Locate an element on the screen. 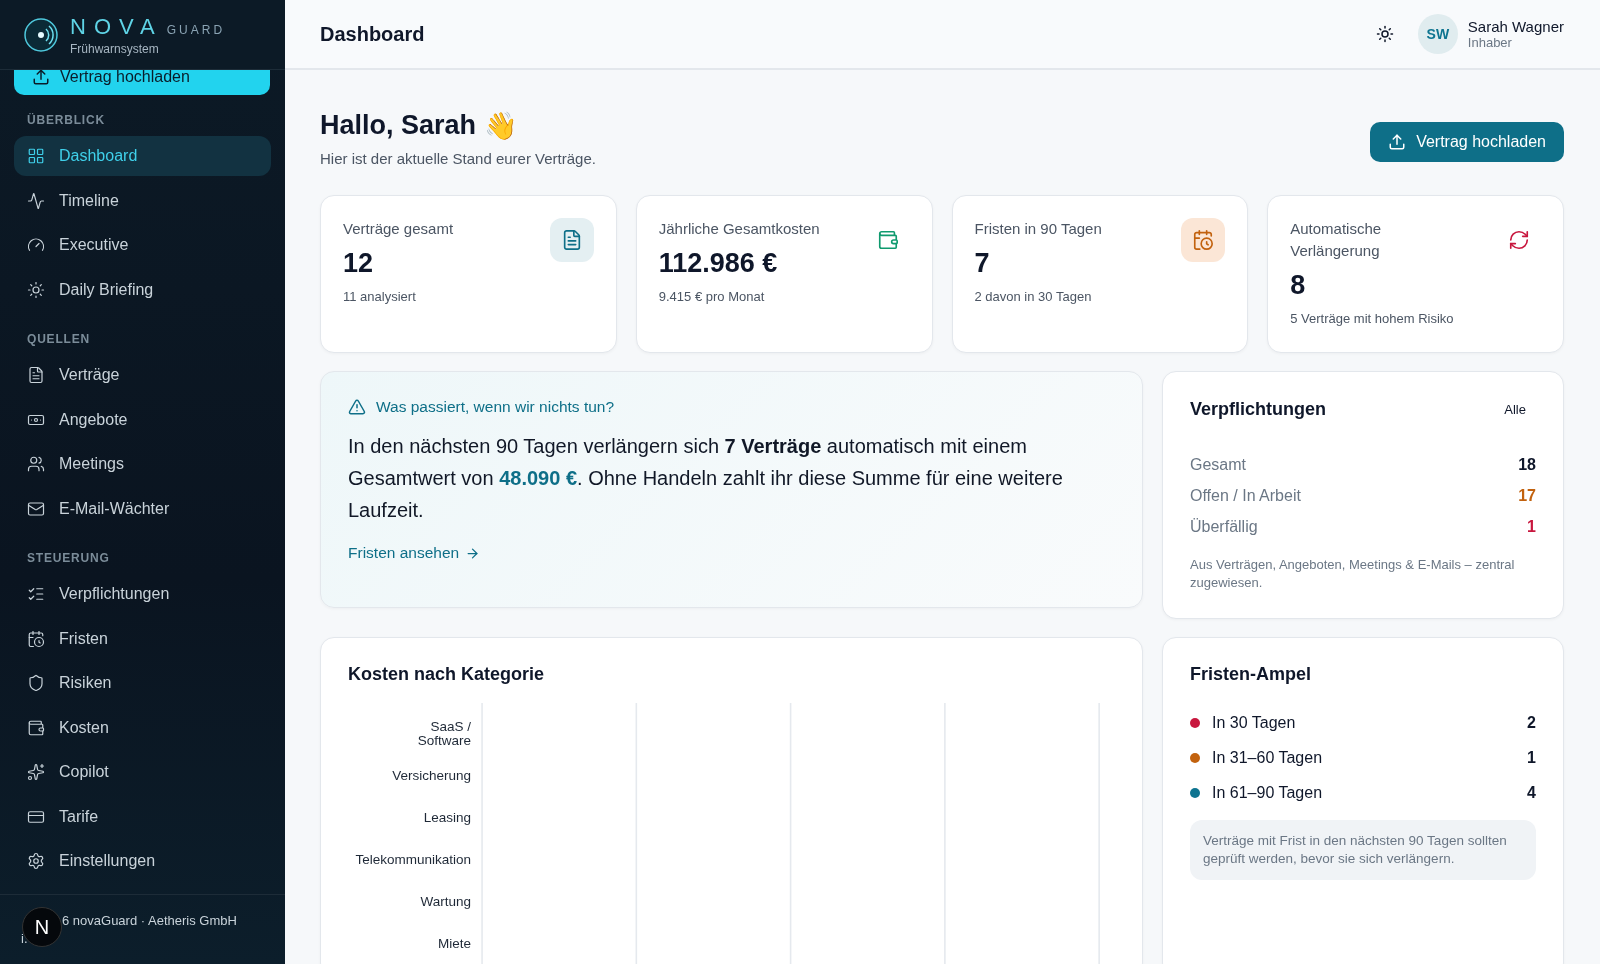 The image size is (1600, 964). sidebar-item: Executive is located at coordinates (142, 245).